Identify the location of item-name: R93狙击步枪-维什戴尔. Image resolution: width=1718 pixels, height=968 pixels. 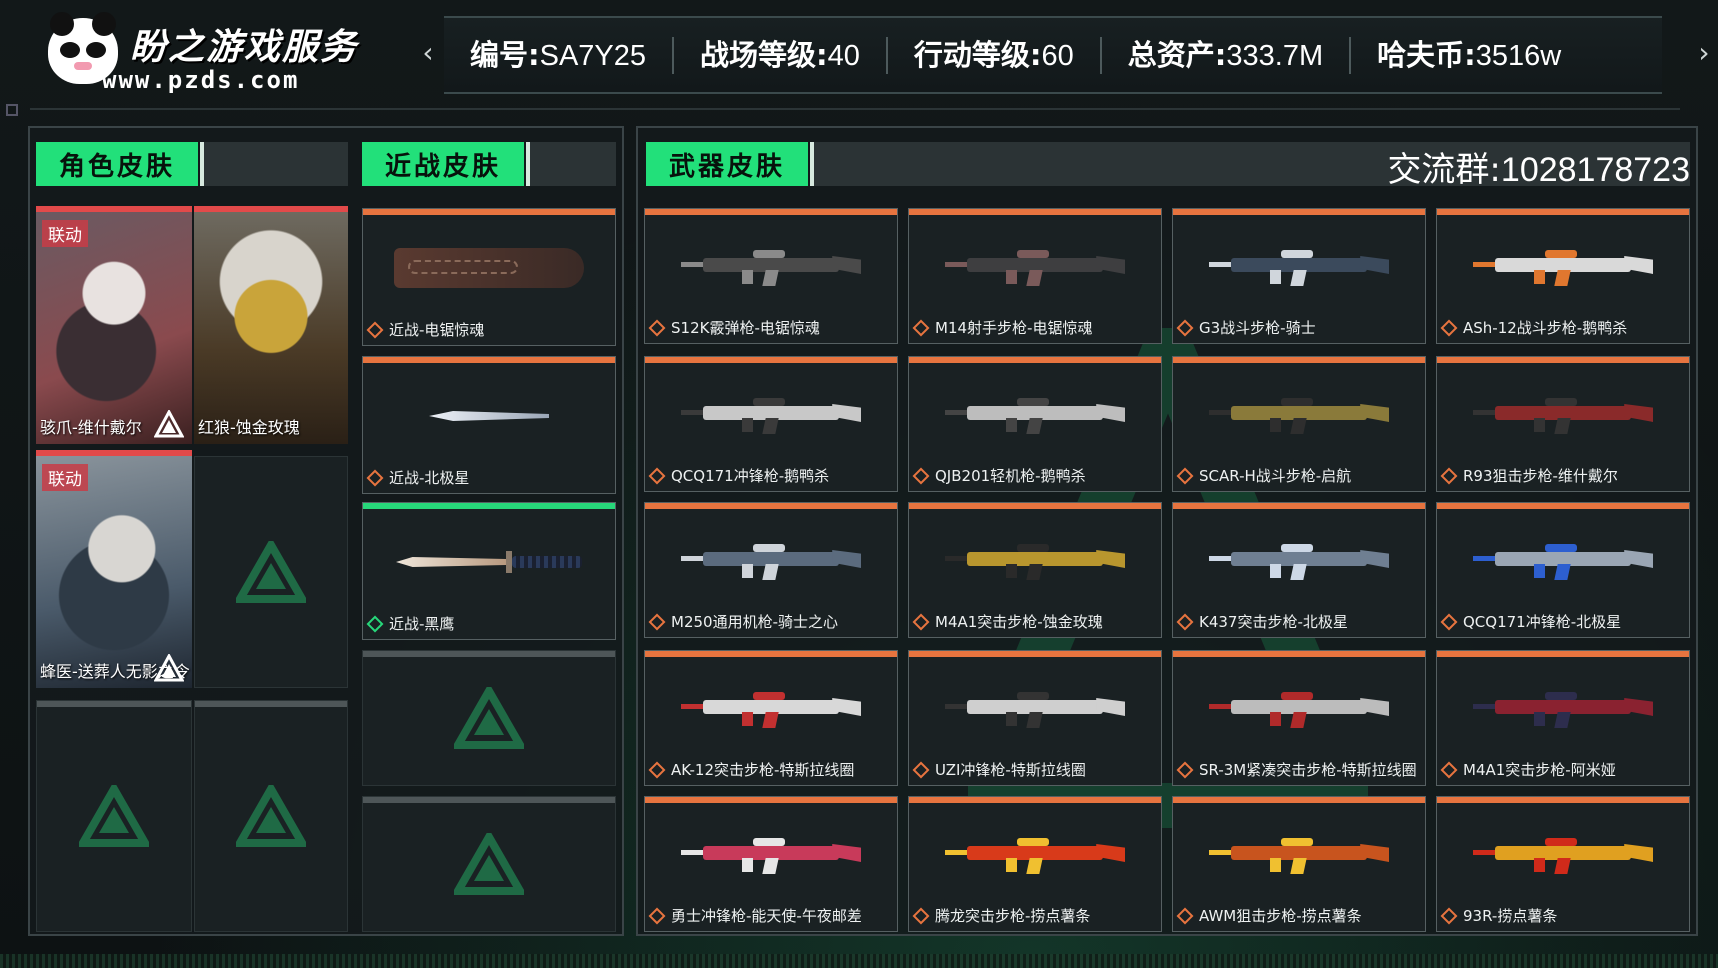
(1540, 476).